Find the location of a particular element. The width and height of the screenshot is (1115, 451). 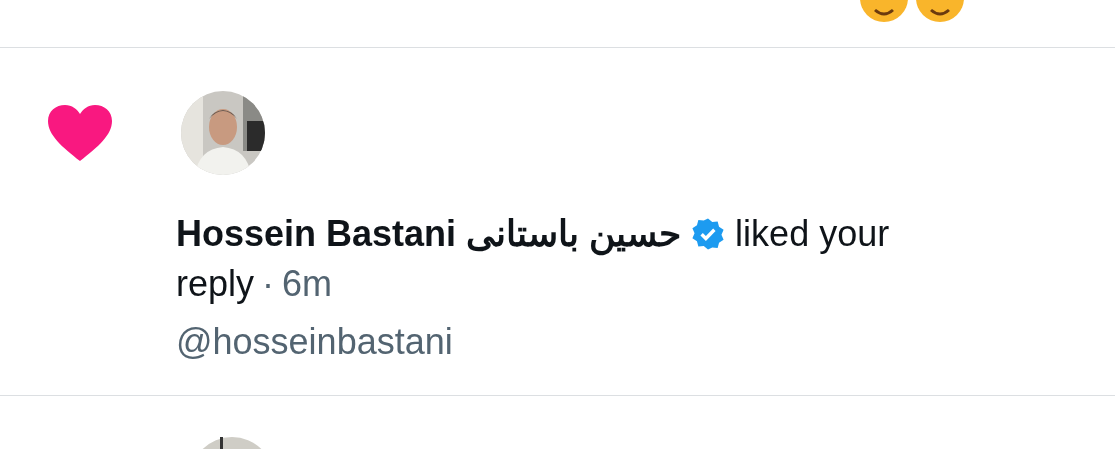

action-text: reply is located at coordinates (215, 283).